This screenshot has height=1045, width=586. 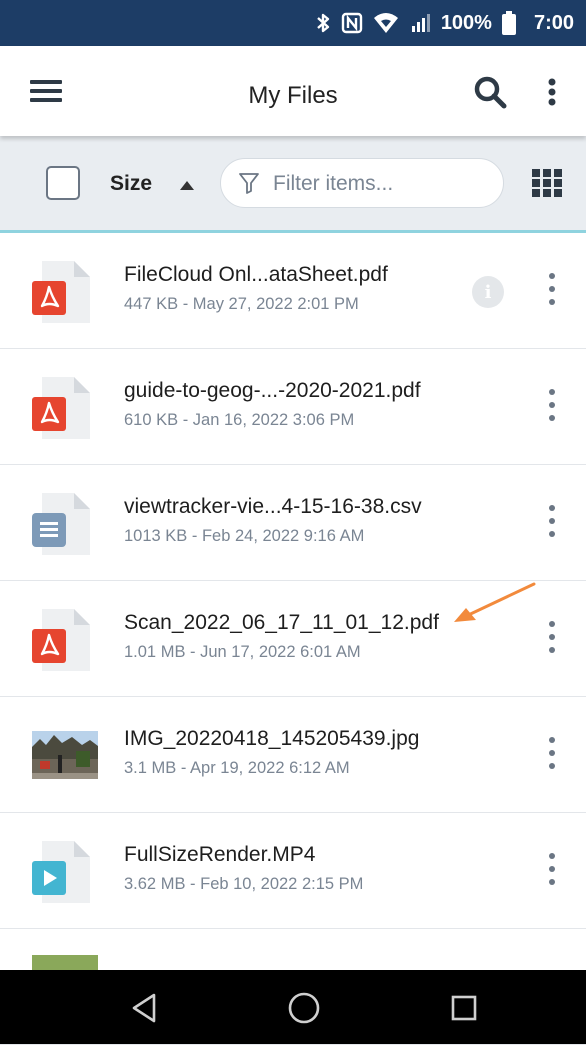 What do you see at coordinates (508, 23) in the screenshot?
I see `battery-icon` at bounding box center [508, 23].